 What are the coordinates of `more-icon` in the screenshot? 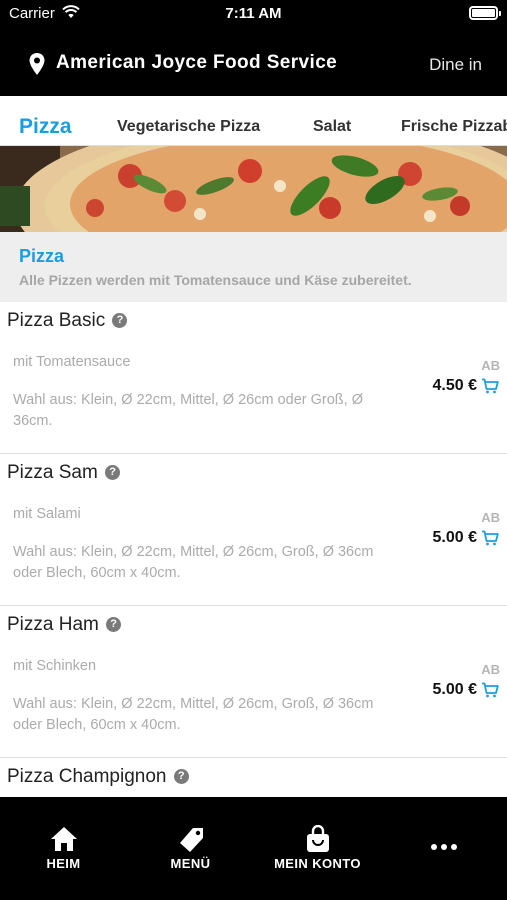 It's located at (443, 847).